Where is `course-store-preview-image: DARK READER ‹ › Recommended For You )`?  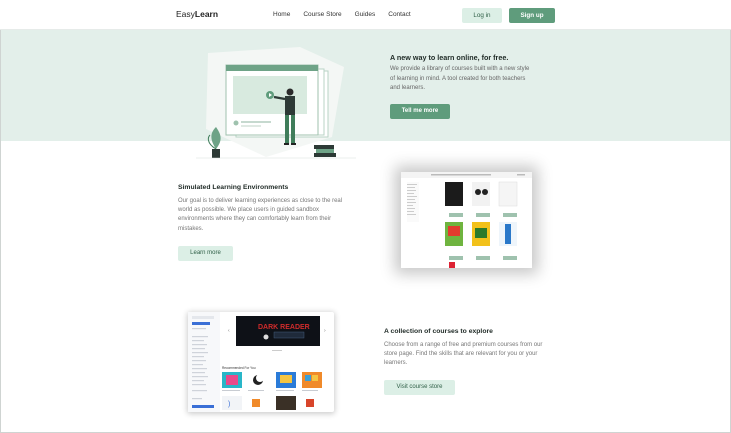
course-store-preview-image: DARK READER ‹ › Recommended For You ) is located at coordinates (257, 362).